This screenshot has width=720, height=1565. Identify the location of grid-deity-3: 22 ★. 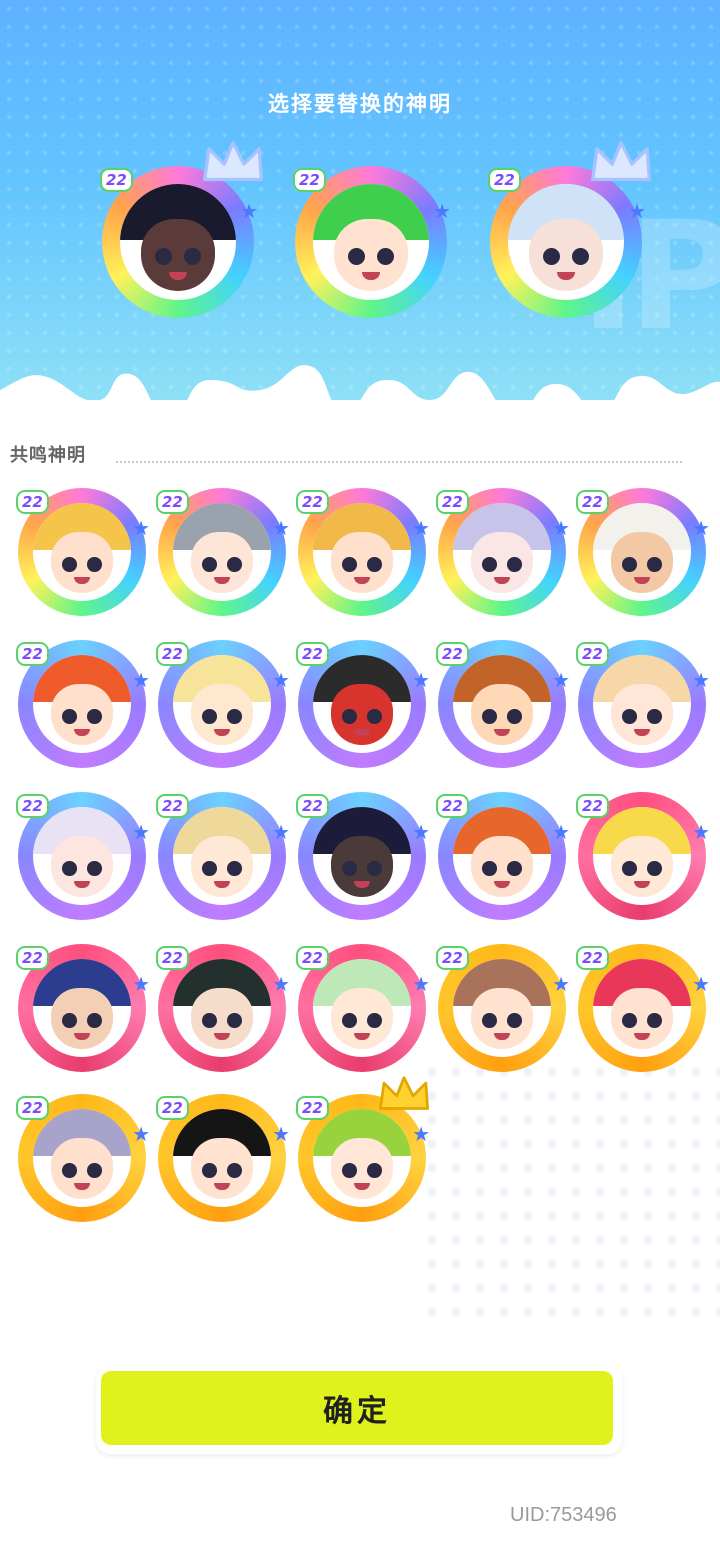
(363, 552).